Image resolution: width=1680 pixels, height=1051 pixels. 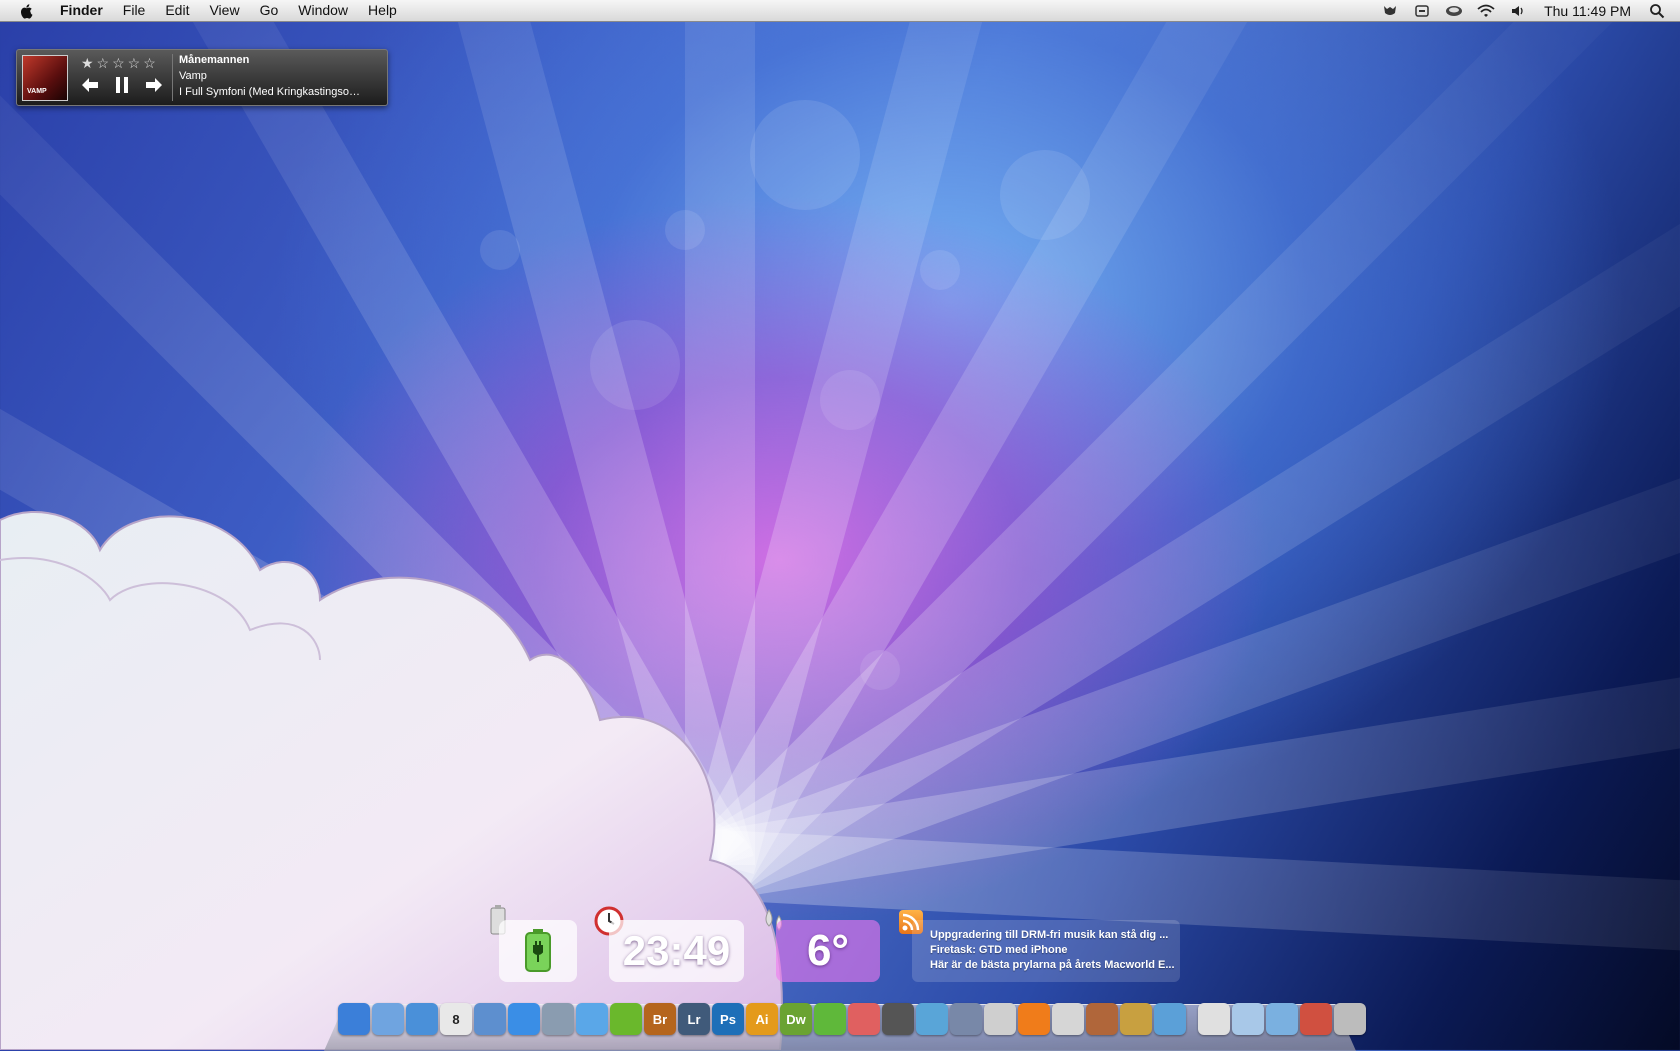 What do you see at coordinates (214, 60) in the screenshot?
I see `track-title: Månemannen` at bounding box center [214, 60].